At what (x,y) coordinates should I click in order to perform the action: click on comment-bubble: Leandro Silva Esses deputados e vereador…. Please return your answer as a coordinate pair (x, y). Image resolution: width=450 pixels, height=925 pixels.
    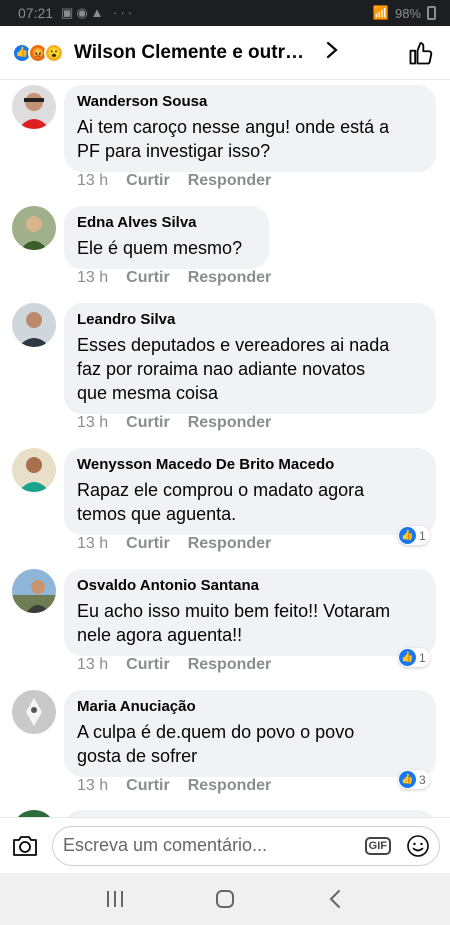
    Looking at the image, I should click on (250, 358).